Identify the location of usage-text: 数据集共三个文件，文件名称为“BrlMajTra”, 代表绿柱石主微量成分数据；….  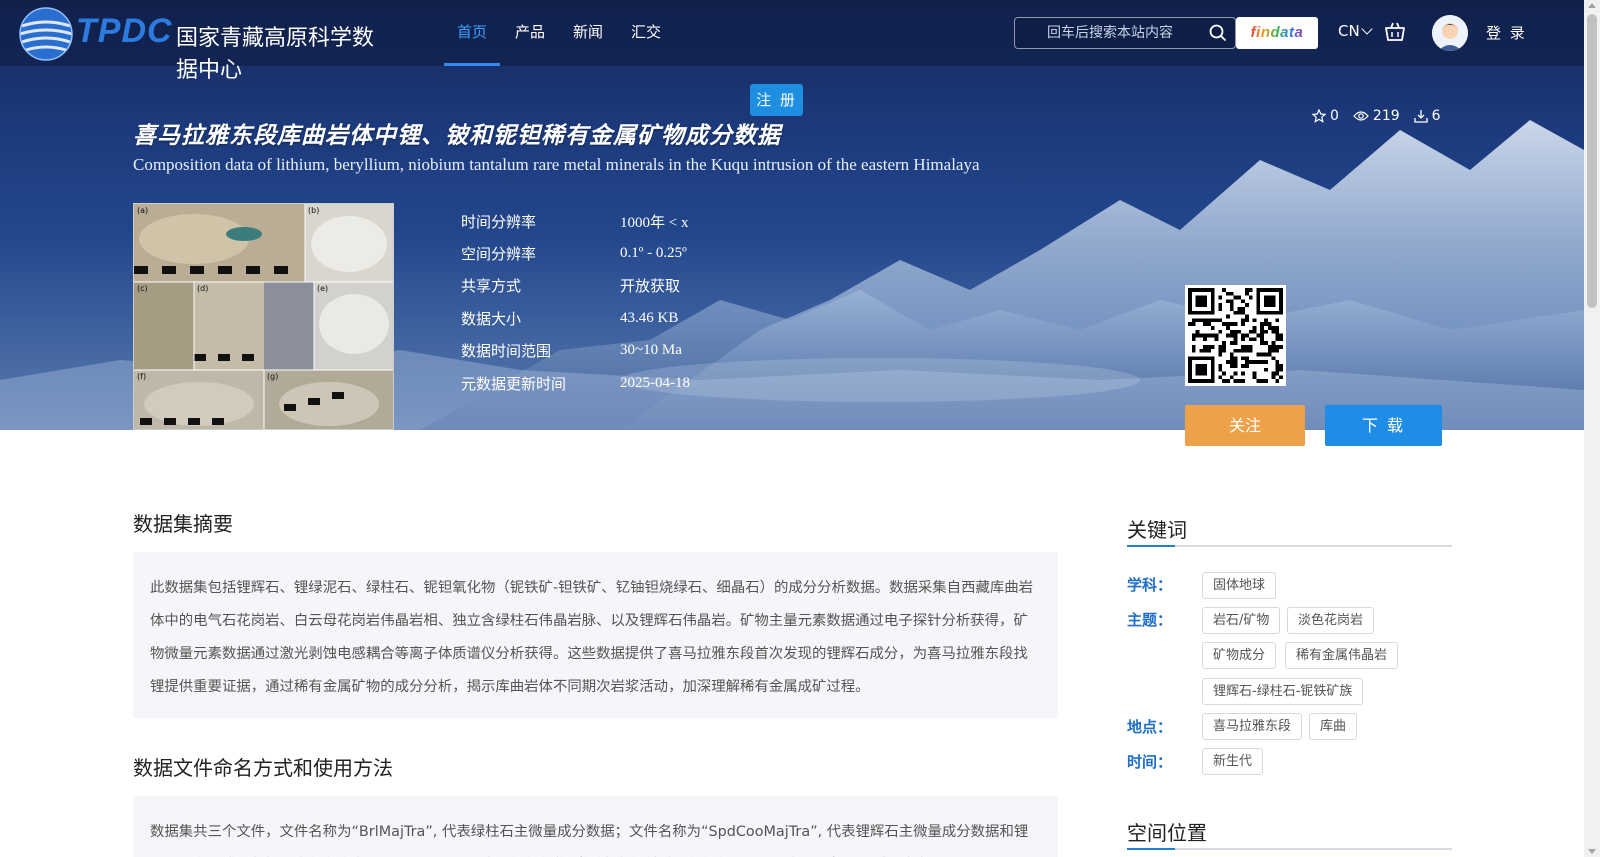
(595, 826).